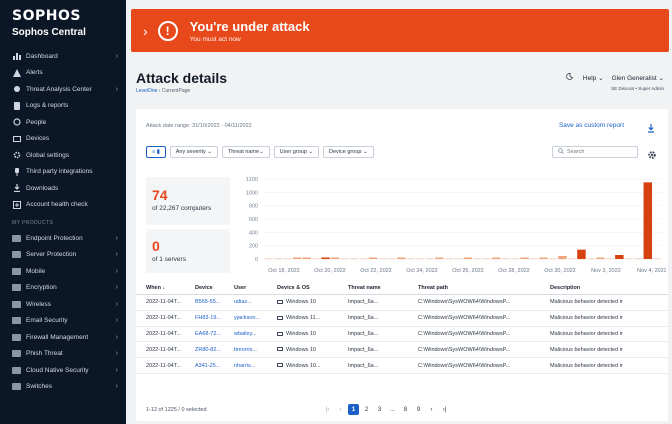 The image size is (672, 424). What do you see at coordinates (63, 16) in the screenshot?
I see `sophos-logo: SOPHOS` at bounding box center [63, 16].